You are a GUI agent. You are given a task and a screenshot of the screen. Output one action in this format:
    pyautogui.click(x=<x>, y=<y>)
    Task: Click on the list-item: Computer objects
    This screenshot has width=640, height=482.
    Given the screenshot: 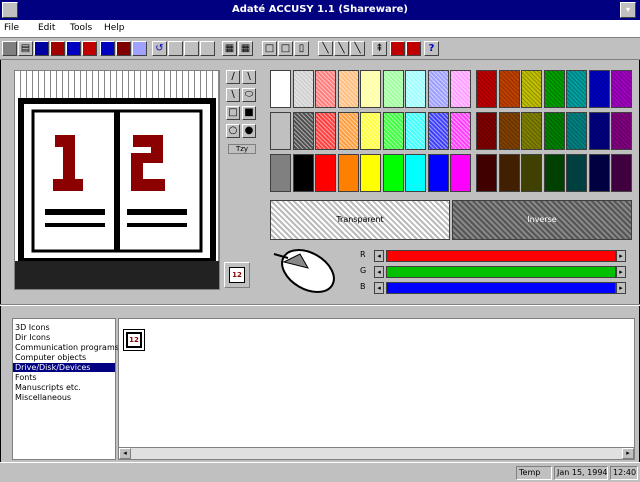 What is the action you would take?
    pyautogui.click(x=50, y=357)
    